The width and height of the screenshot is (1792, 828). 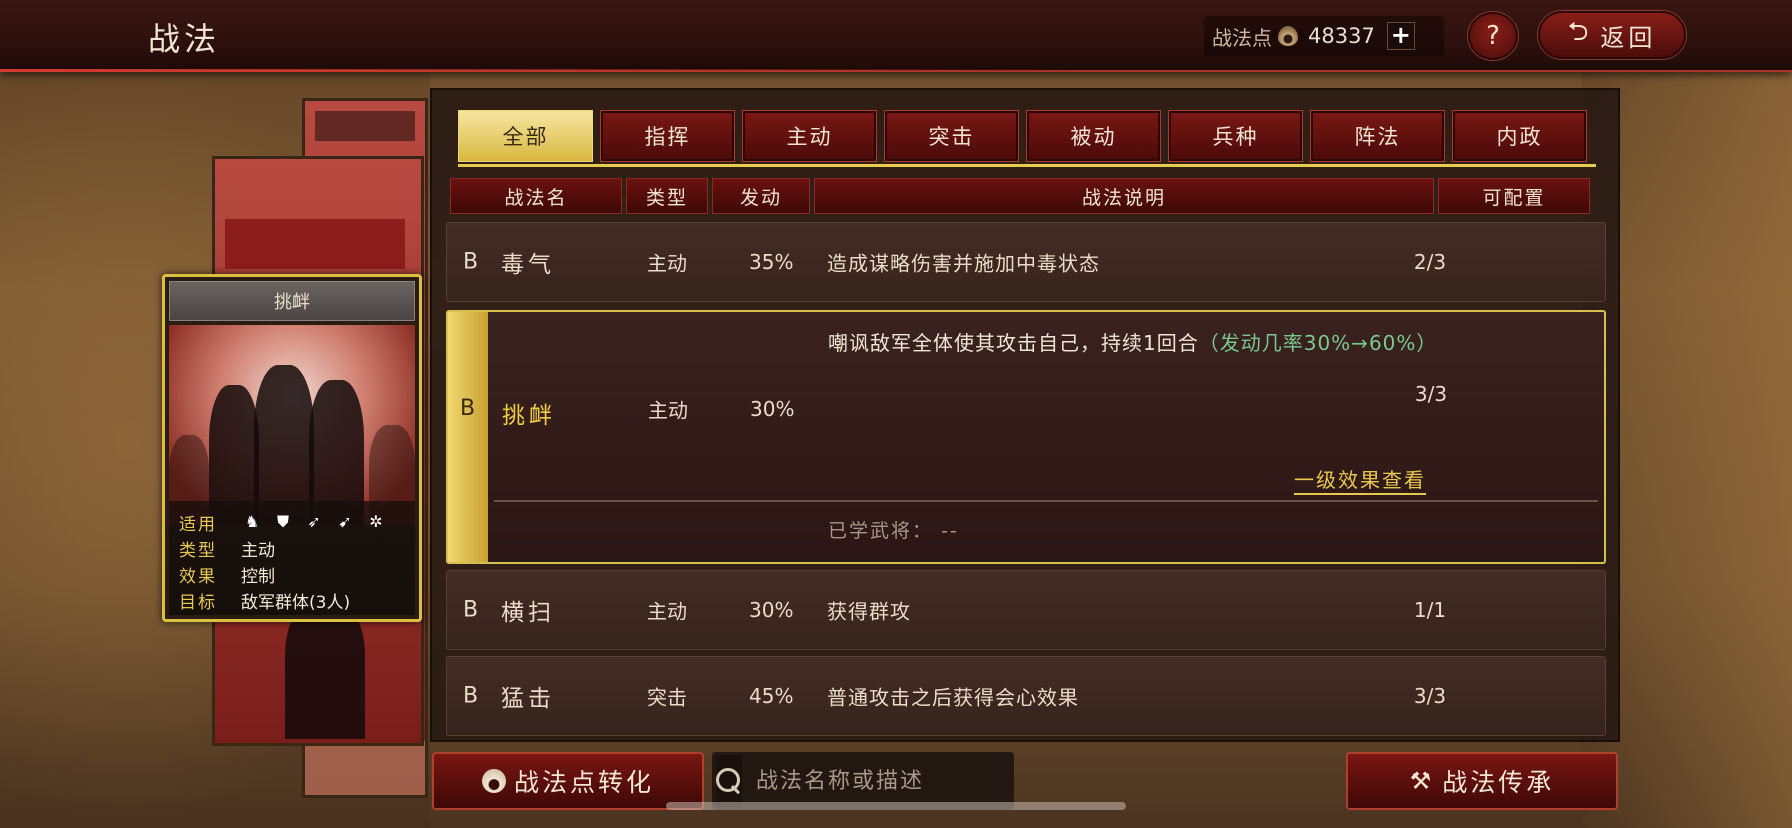 What do you see at coordinates (345, 521) in the screenshot?
I see `spear-icon: ➹` at bounding box center [345, 521].